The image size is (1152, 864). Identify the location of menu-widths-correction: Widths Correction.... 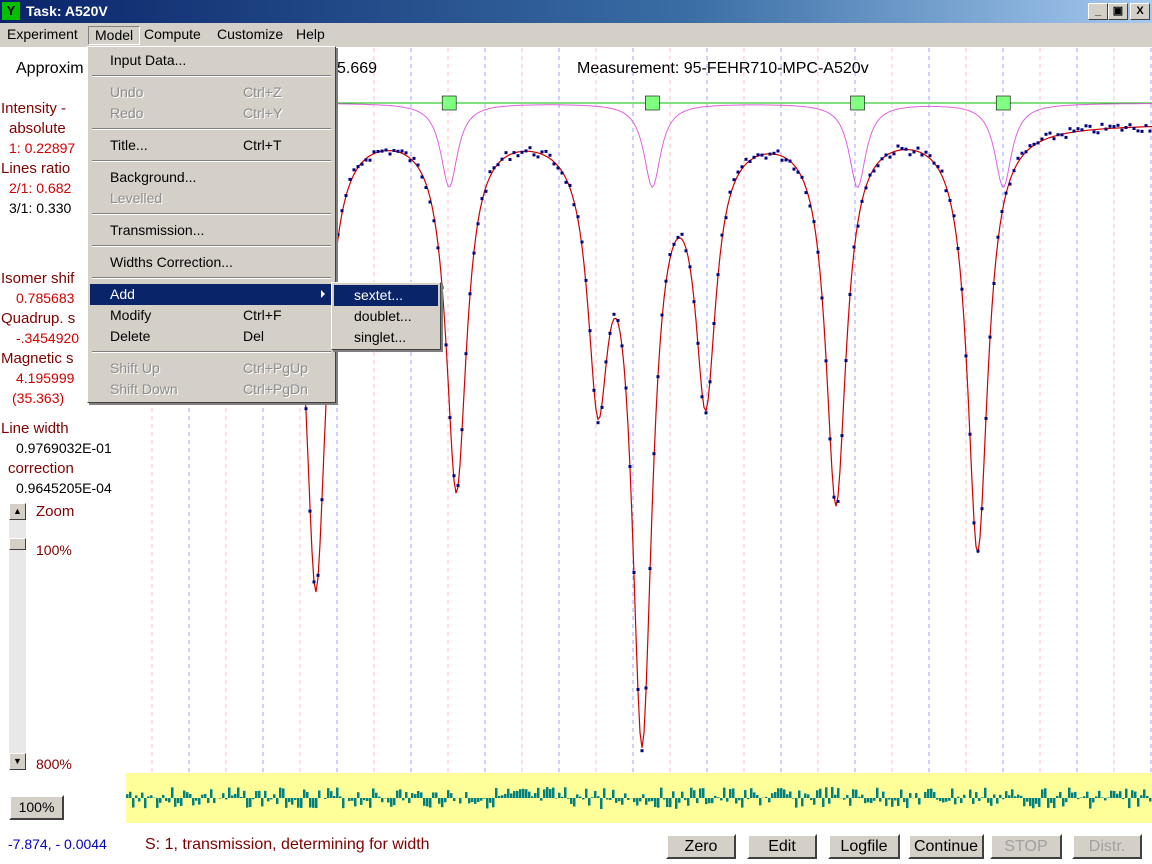
(211, 262).